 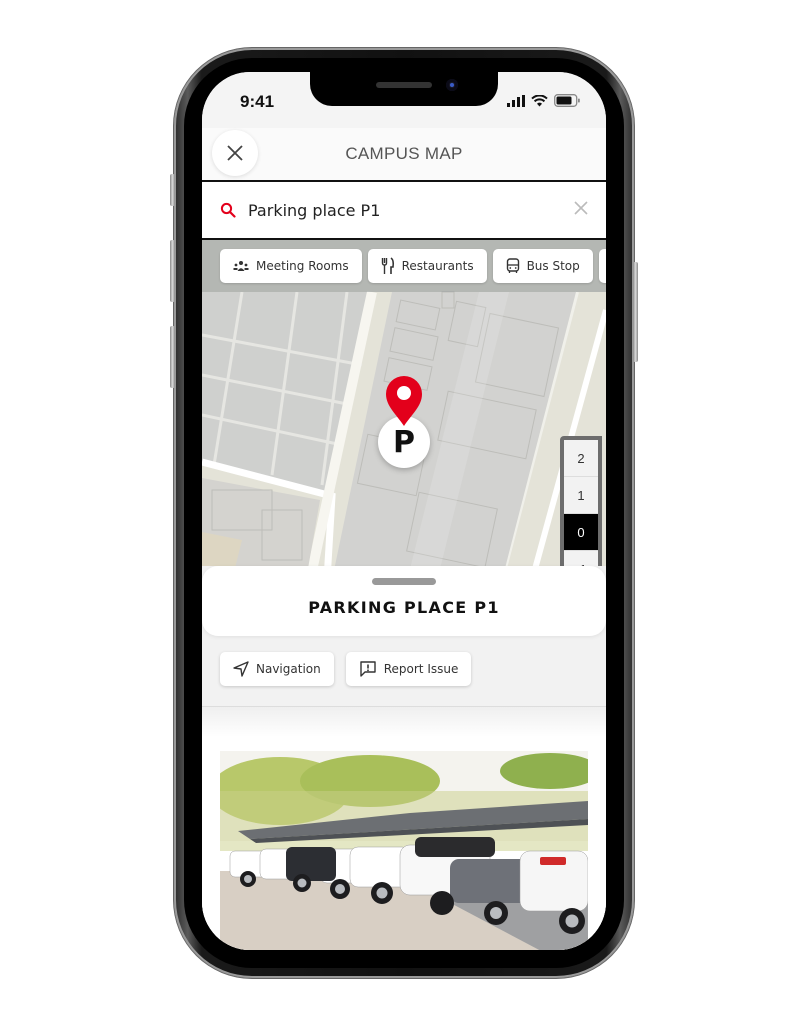 What do you see at coordinates (172, 357) in the screenshot?
I see `volume-down-button` at bounding box center [172, 357].